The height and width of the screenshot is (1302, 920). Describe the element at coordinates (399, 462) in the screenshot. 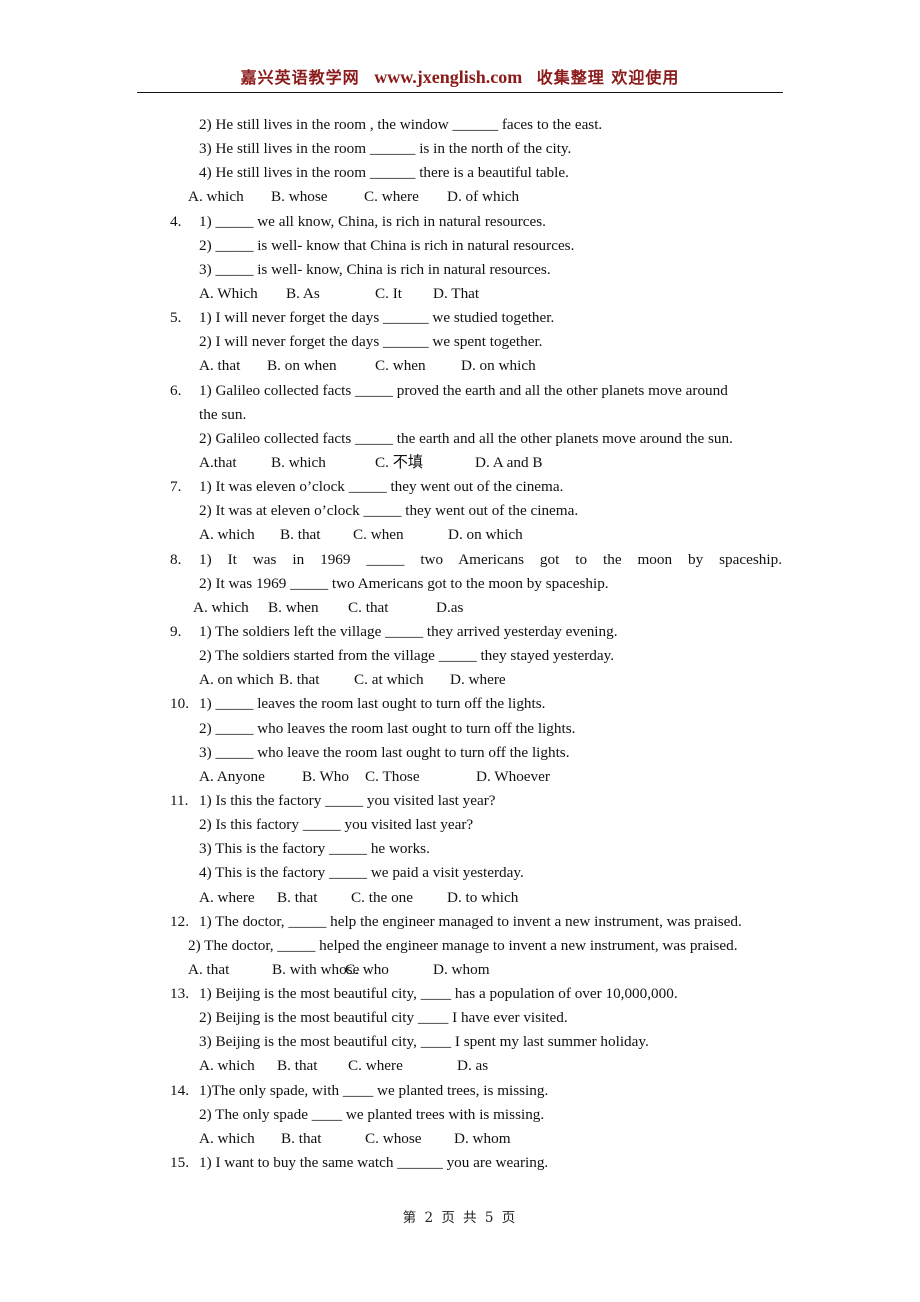

I see `answer-option: C. 不填` at that location.